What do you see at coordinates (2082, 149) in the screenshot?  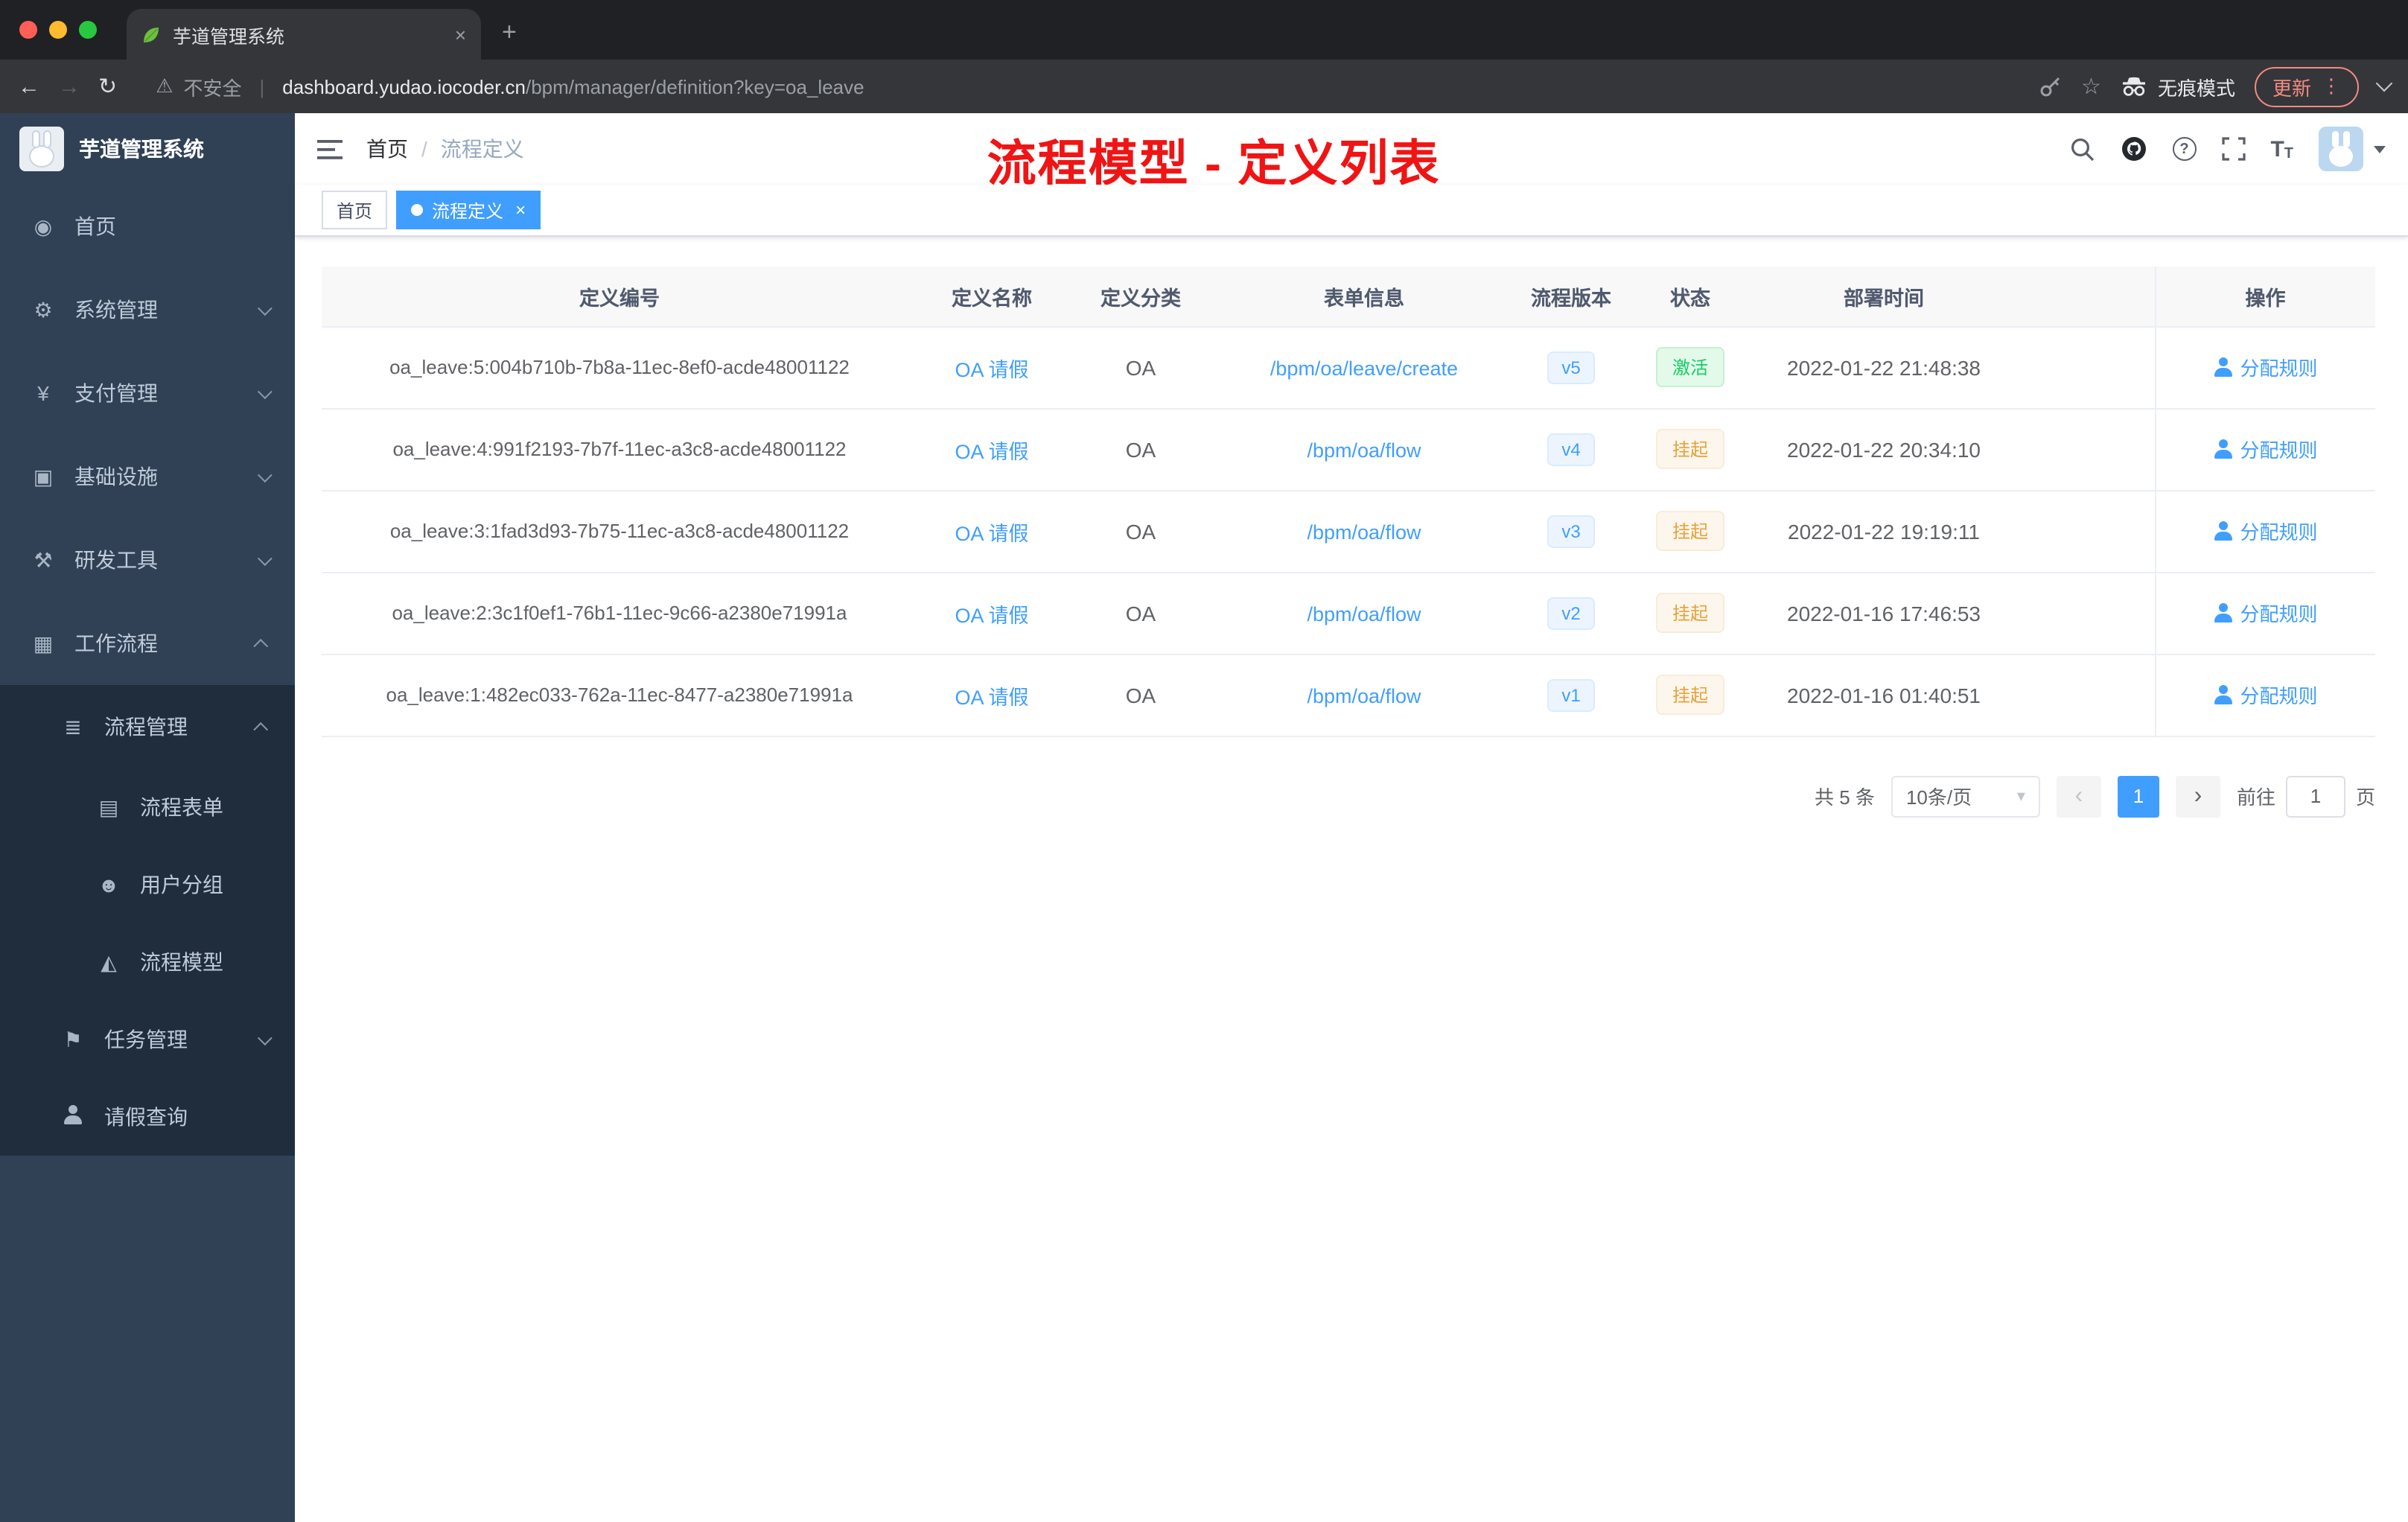 I see `search-icon` at bounding box center [2082, 149].